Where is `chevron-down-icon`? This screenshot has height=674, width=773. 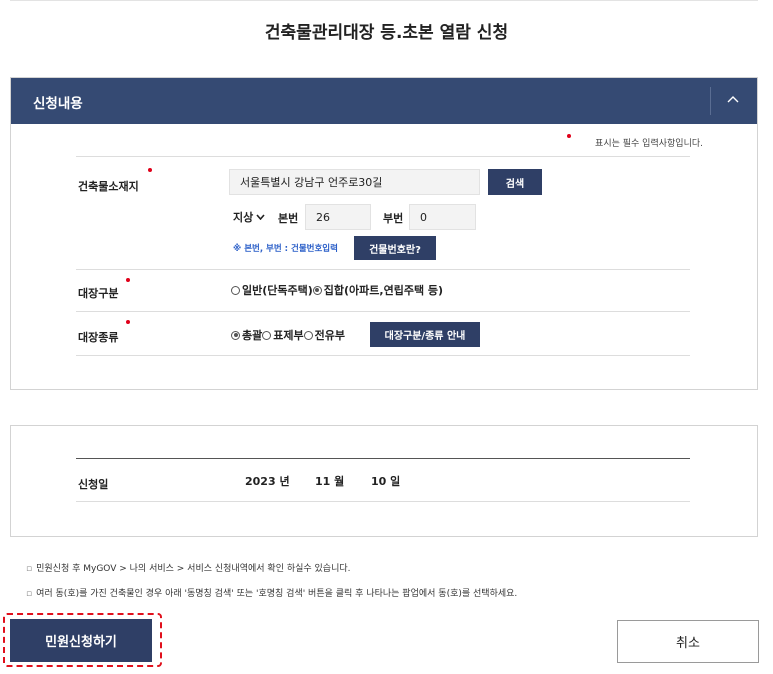 chevron-down-icon is located at coordinates (260, 217).